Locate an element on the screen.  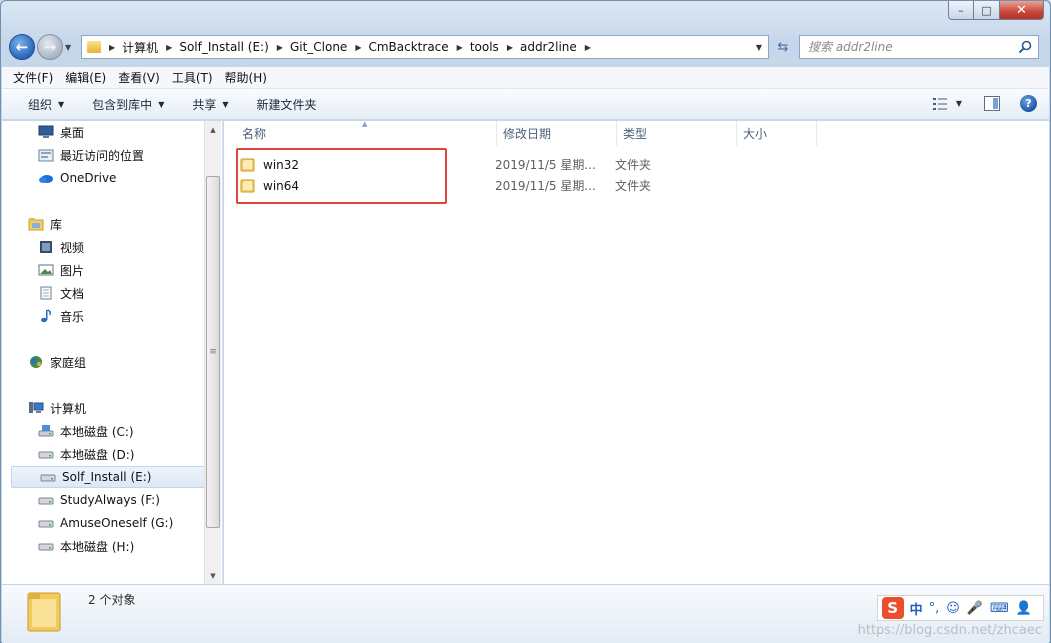
nav-label: AmuseOneself (G:) is located at coordinates (117, 523).